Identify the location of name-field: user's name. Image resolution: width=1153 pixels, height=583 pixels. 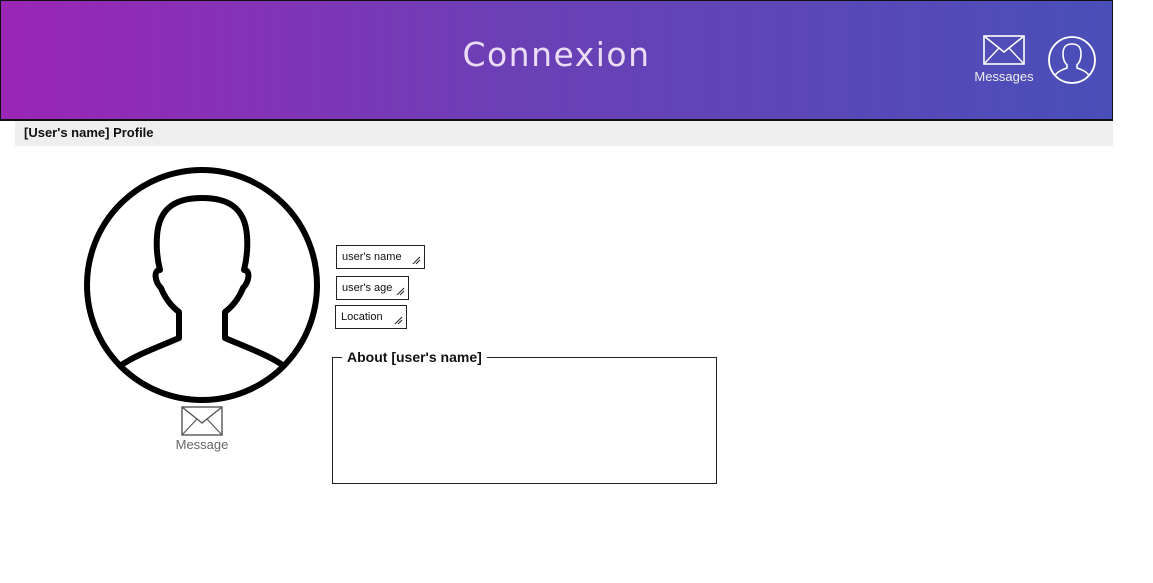
(380, 257).